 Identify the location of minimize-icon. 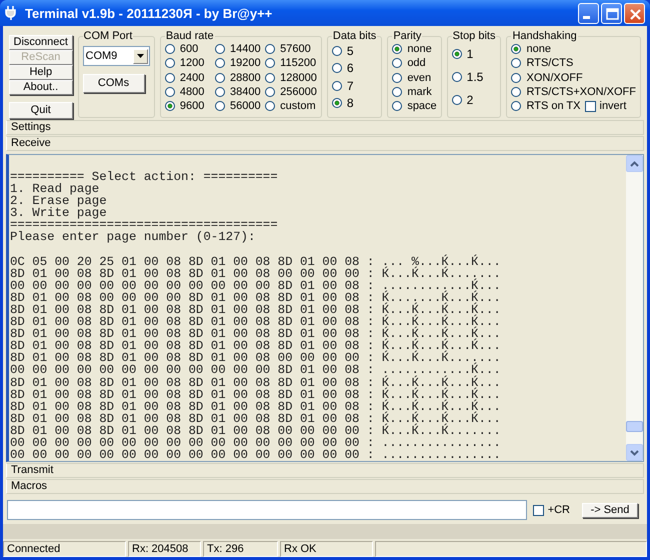
(586, 17).